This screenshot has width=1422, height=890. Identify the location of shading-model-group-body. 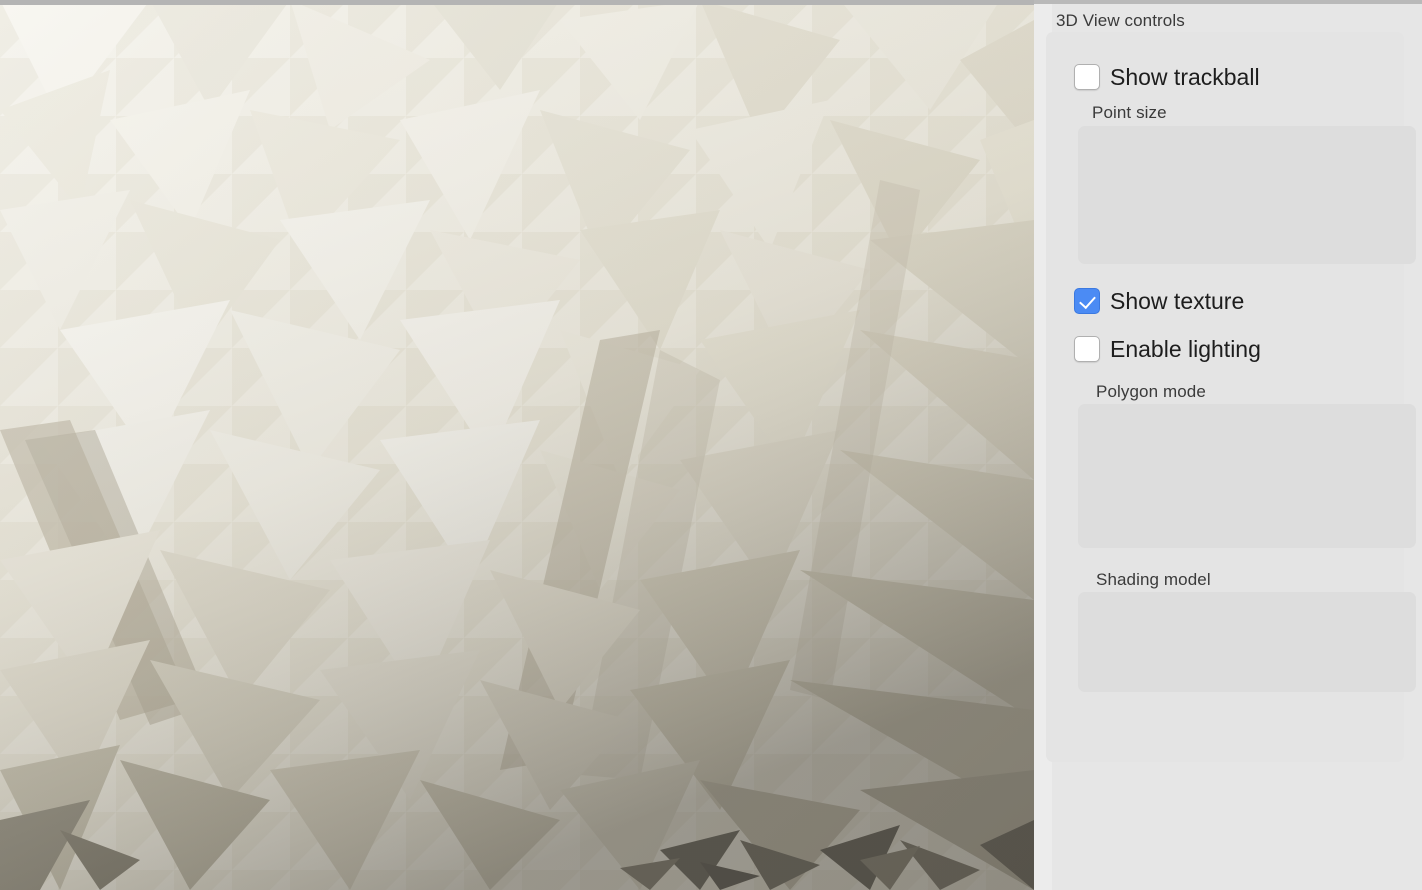
(1247, 642).